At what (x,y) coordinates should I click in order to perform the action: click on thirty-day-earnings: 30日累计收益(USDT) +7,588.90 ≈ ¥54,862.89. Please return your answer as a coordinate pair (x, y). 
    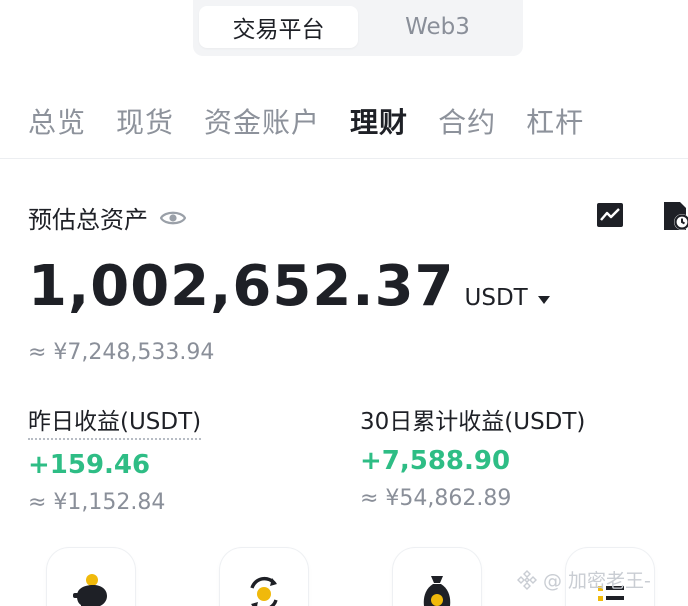
    Looking at the image, I should click on (472, 456).